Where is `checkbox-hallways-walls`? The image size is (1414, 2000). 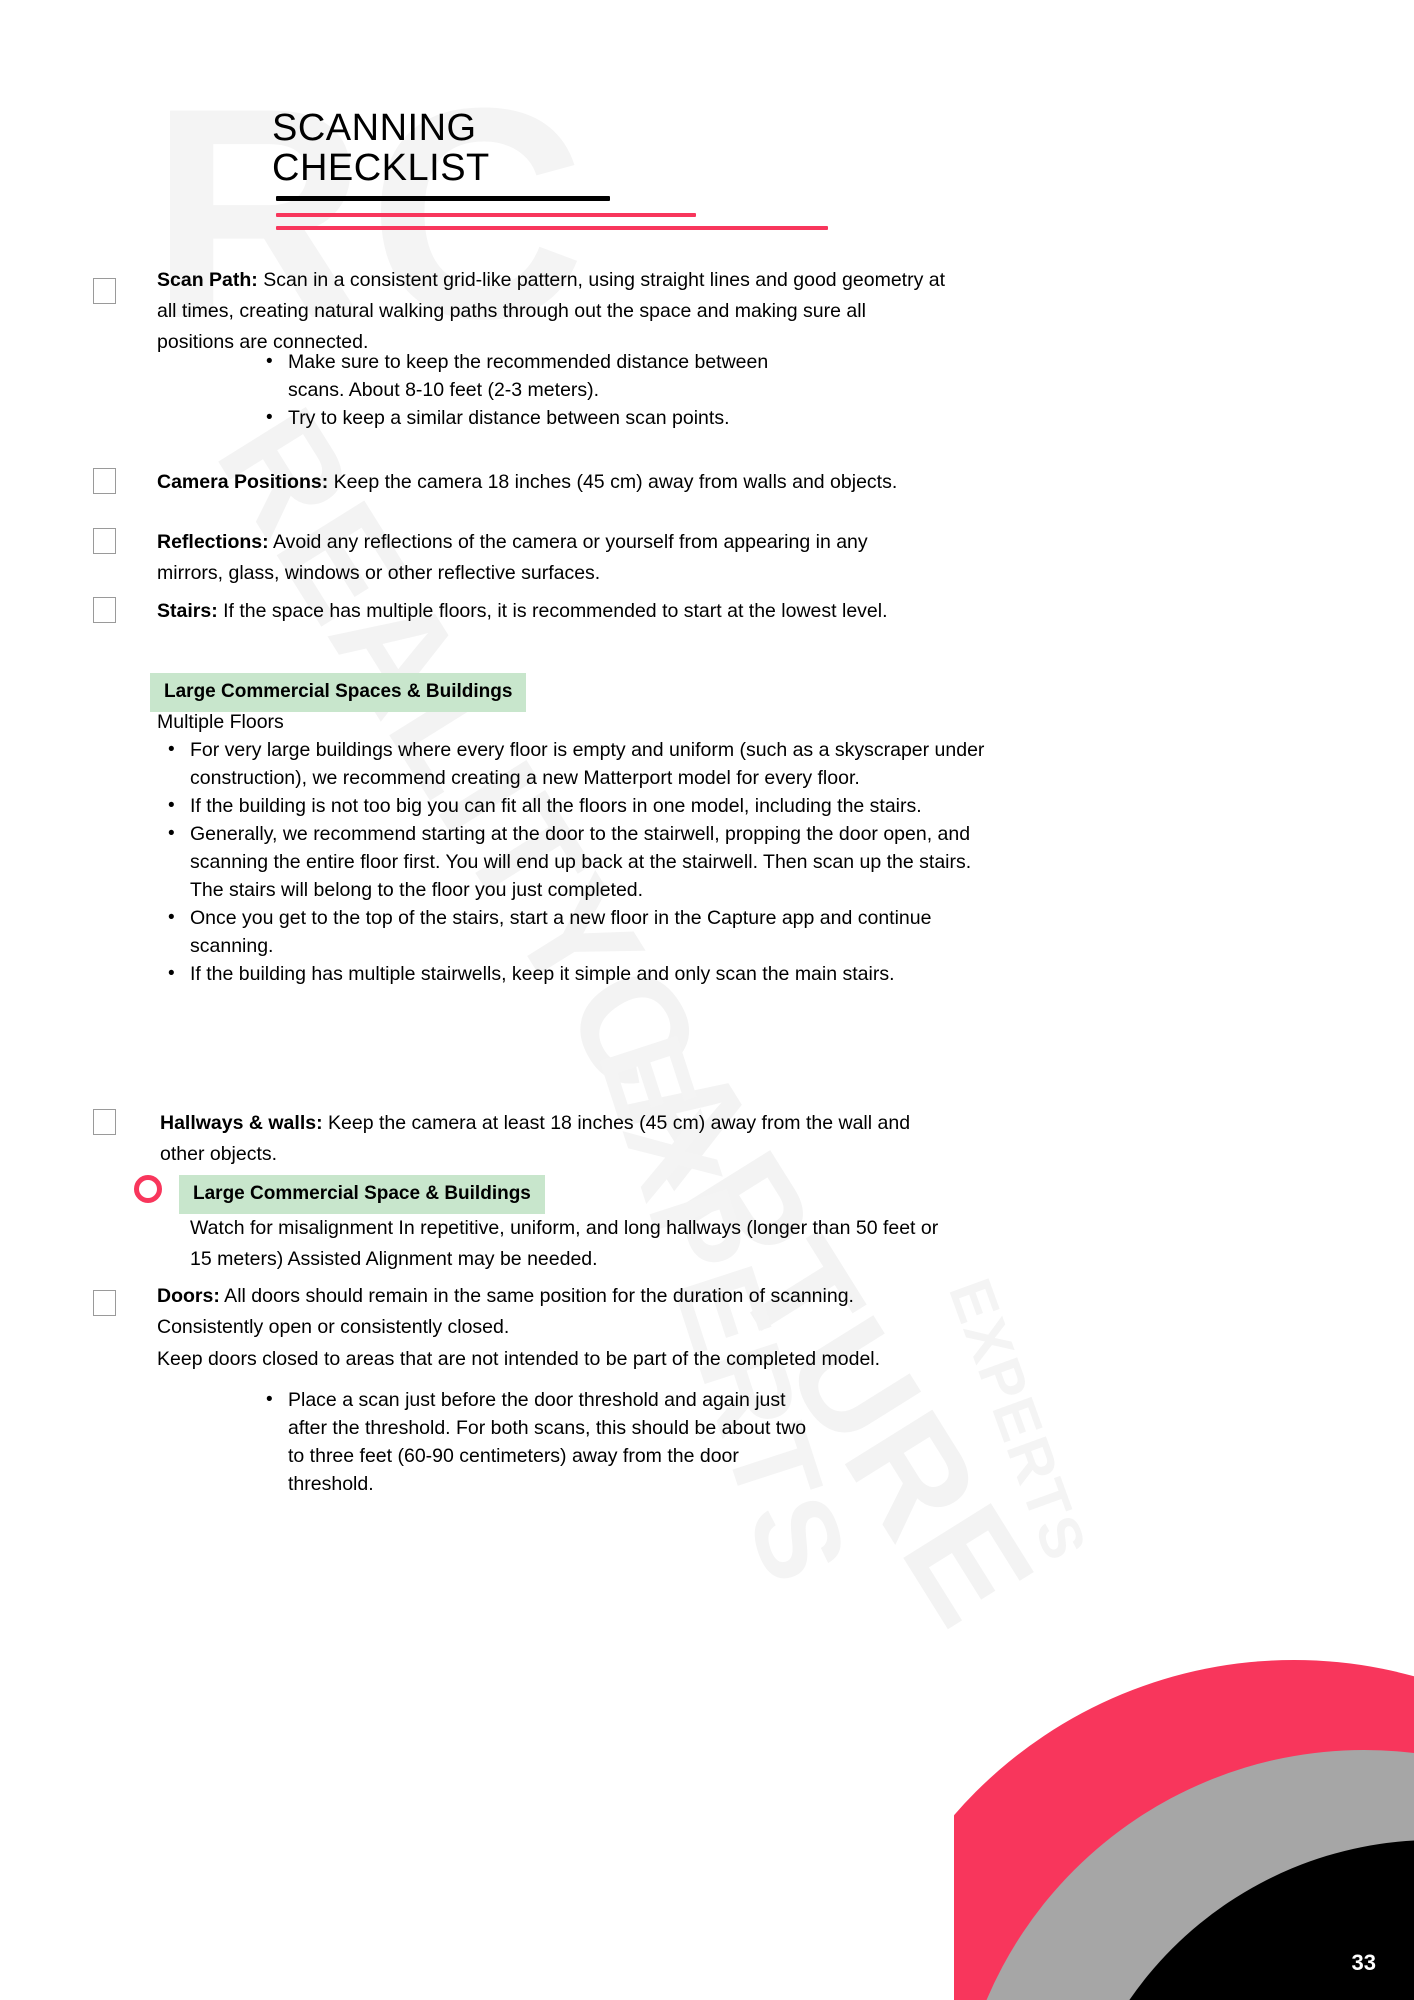
checkbox-hallways-walls is located at coordinates (104, 1122).